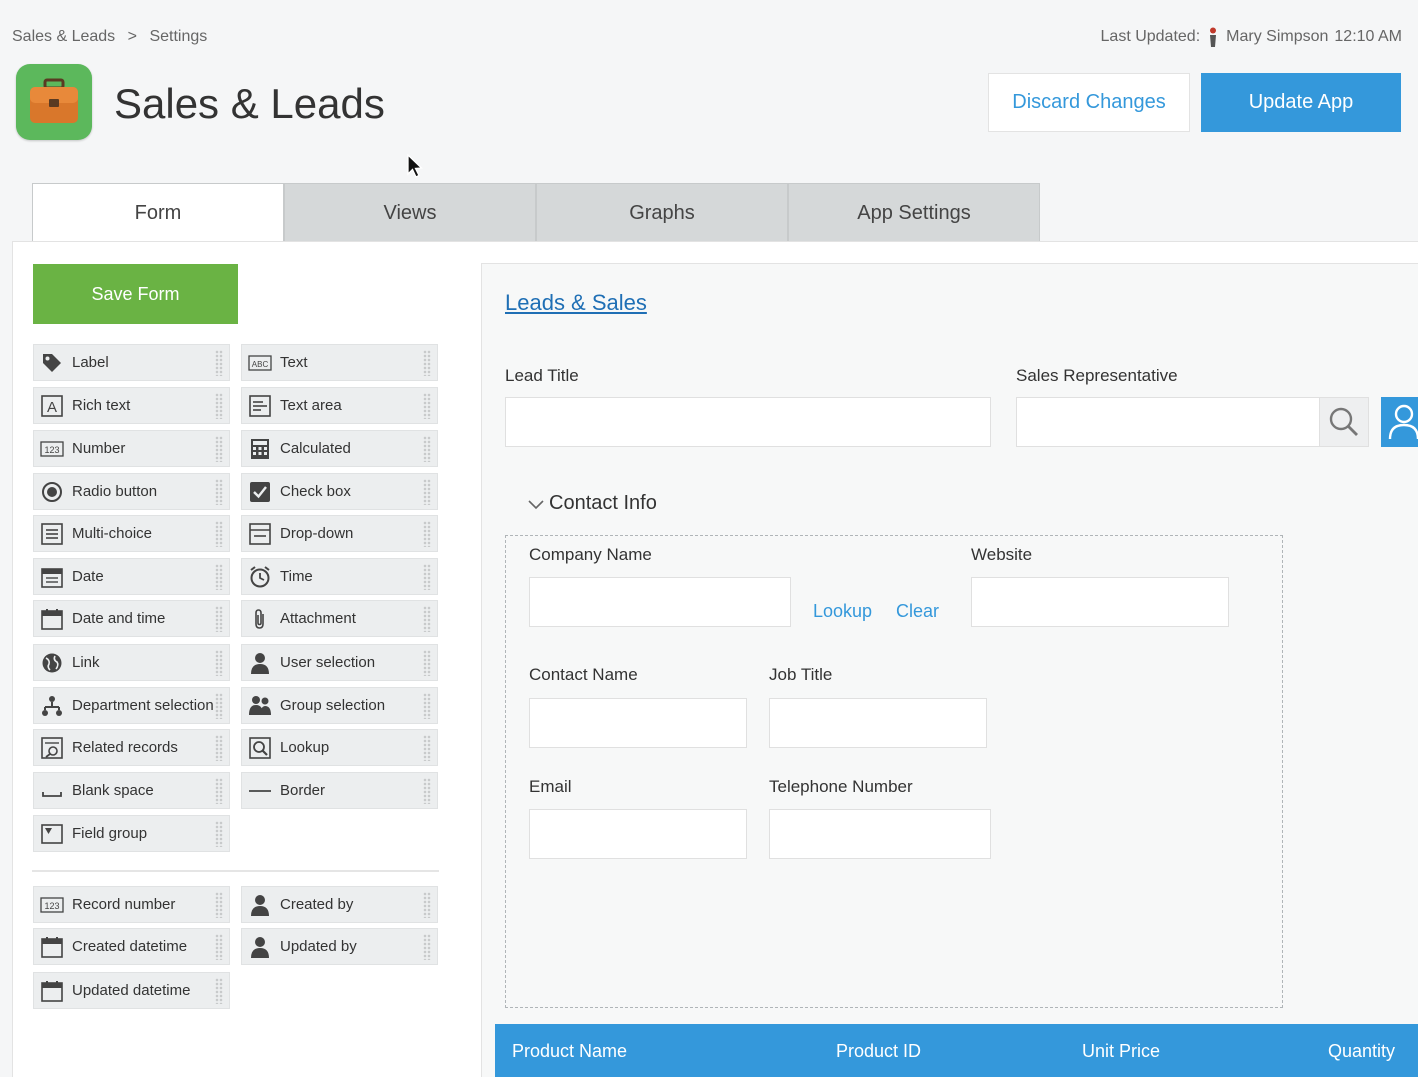  I want to click on palette-item-blank-space: Blank space, so click(131, 790).